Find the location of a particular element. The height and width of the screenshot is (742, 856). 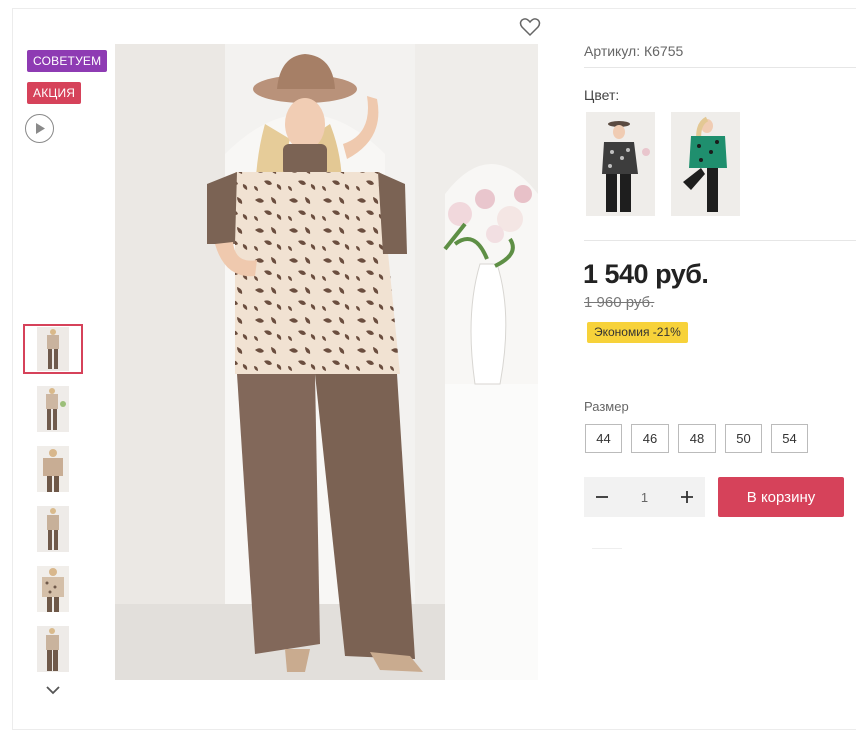

color-label: Цвет: is located at coordinates (602, 95).